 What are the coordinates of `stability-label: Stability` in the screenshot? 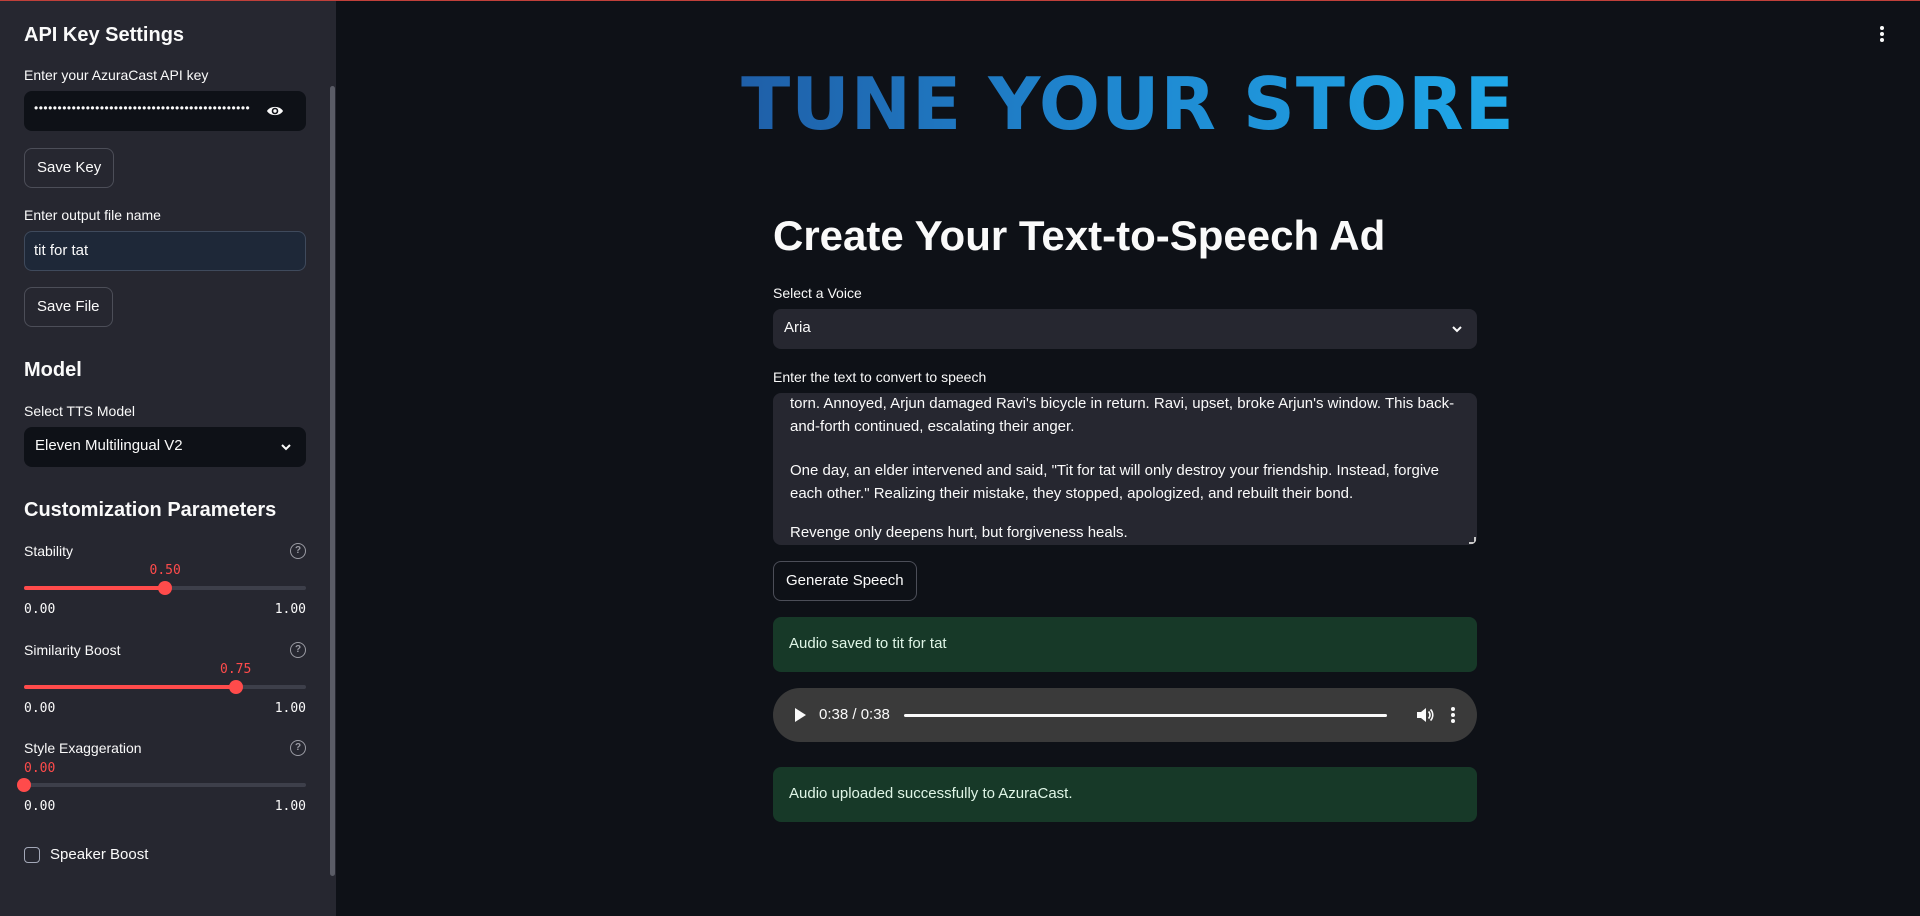 It's located at (49, 551).